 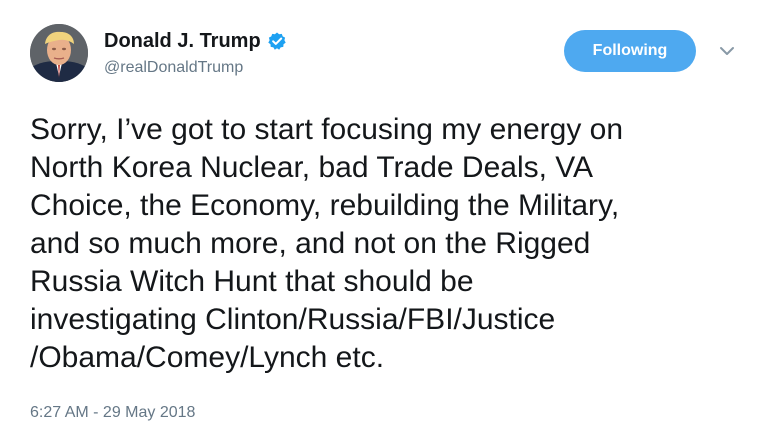 I want to click on screen-name: @realDonaldTrump, so click(x=314, y=68).